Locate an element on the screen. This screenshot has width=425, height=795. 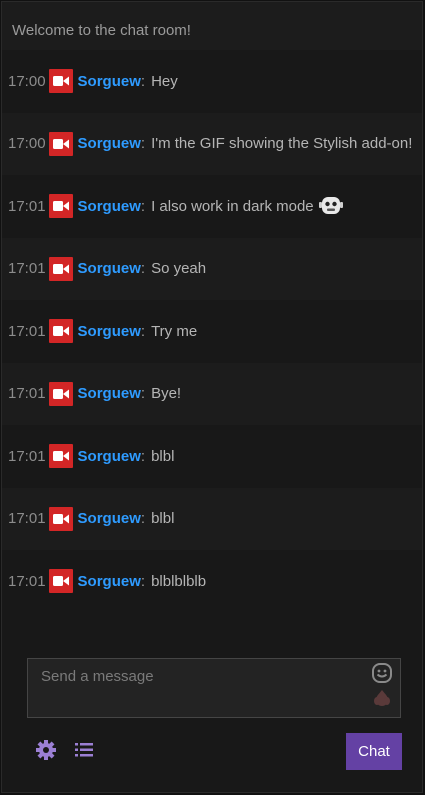
chat-message: 17:01 Sorguew : So yeah is located at coordinates (212, 268).